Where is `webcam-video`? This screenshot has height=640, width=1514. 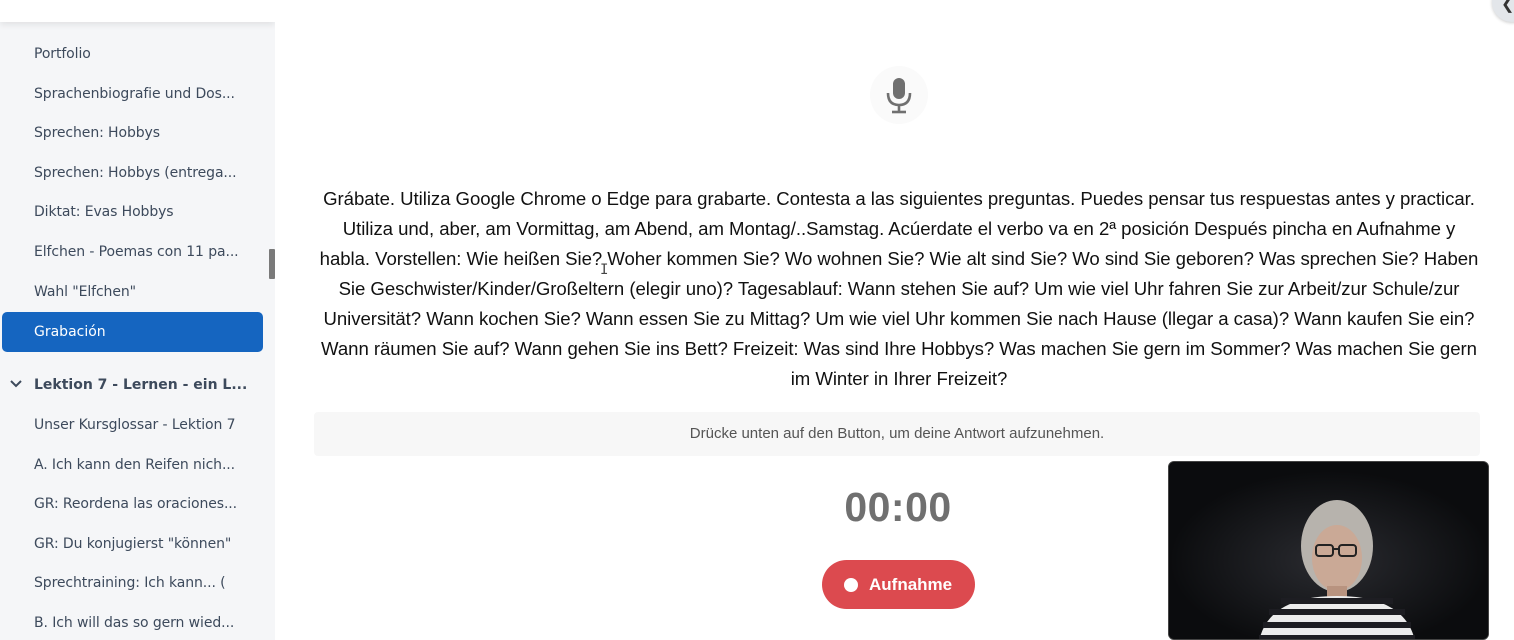
webcam-video is located at coordinates (1328, 550).